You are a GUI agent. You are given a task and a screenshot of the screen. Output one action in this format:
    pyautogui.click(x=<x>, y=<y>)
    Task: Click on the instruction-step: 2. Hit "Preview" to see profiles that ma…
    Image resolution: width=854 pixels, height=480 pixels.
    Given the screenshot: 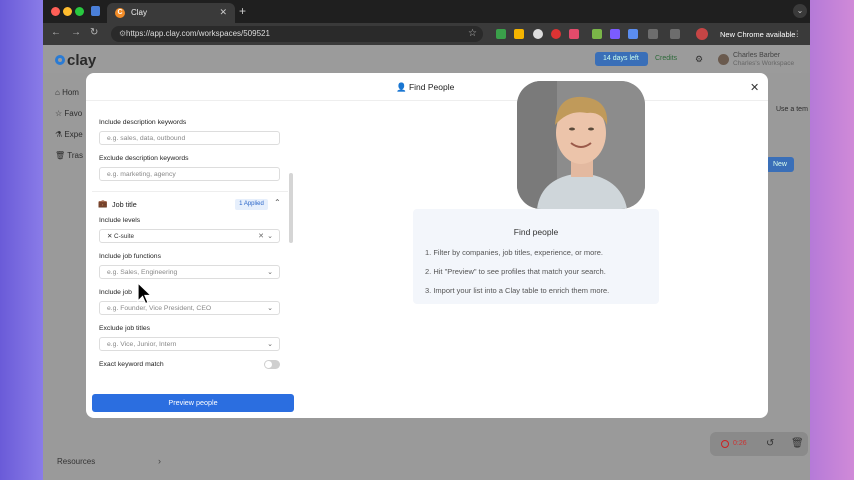 What is the action you would take?
    pyautogui.click(x=515, y=271)
    